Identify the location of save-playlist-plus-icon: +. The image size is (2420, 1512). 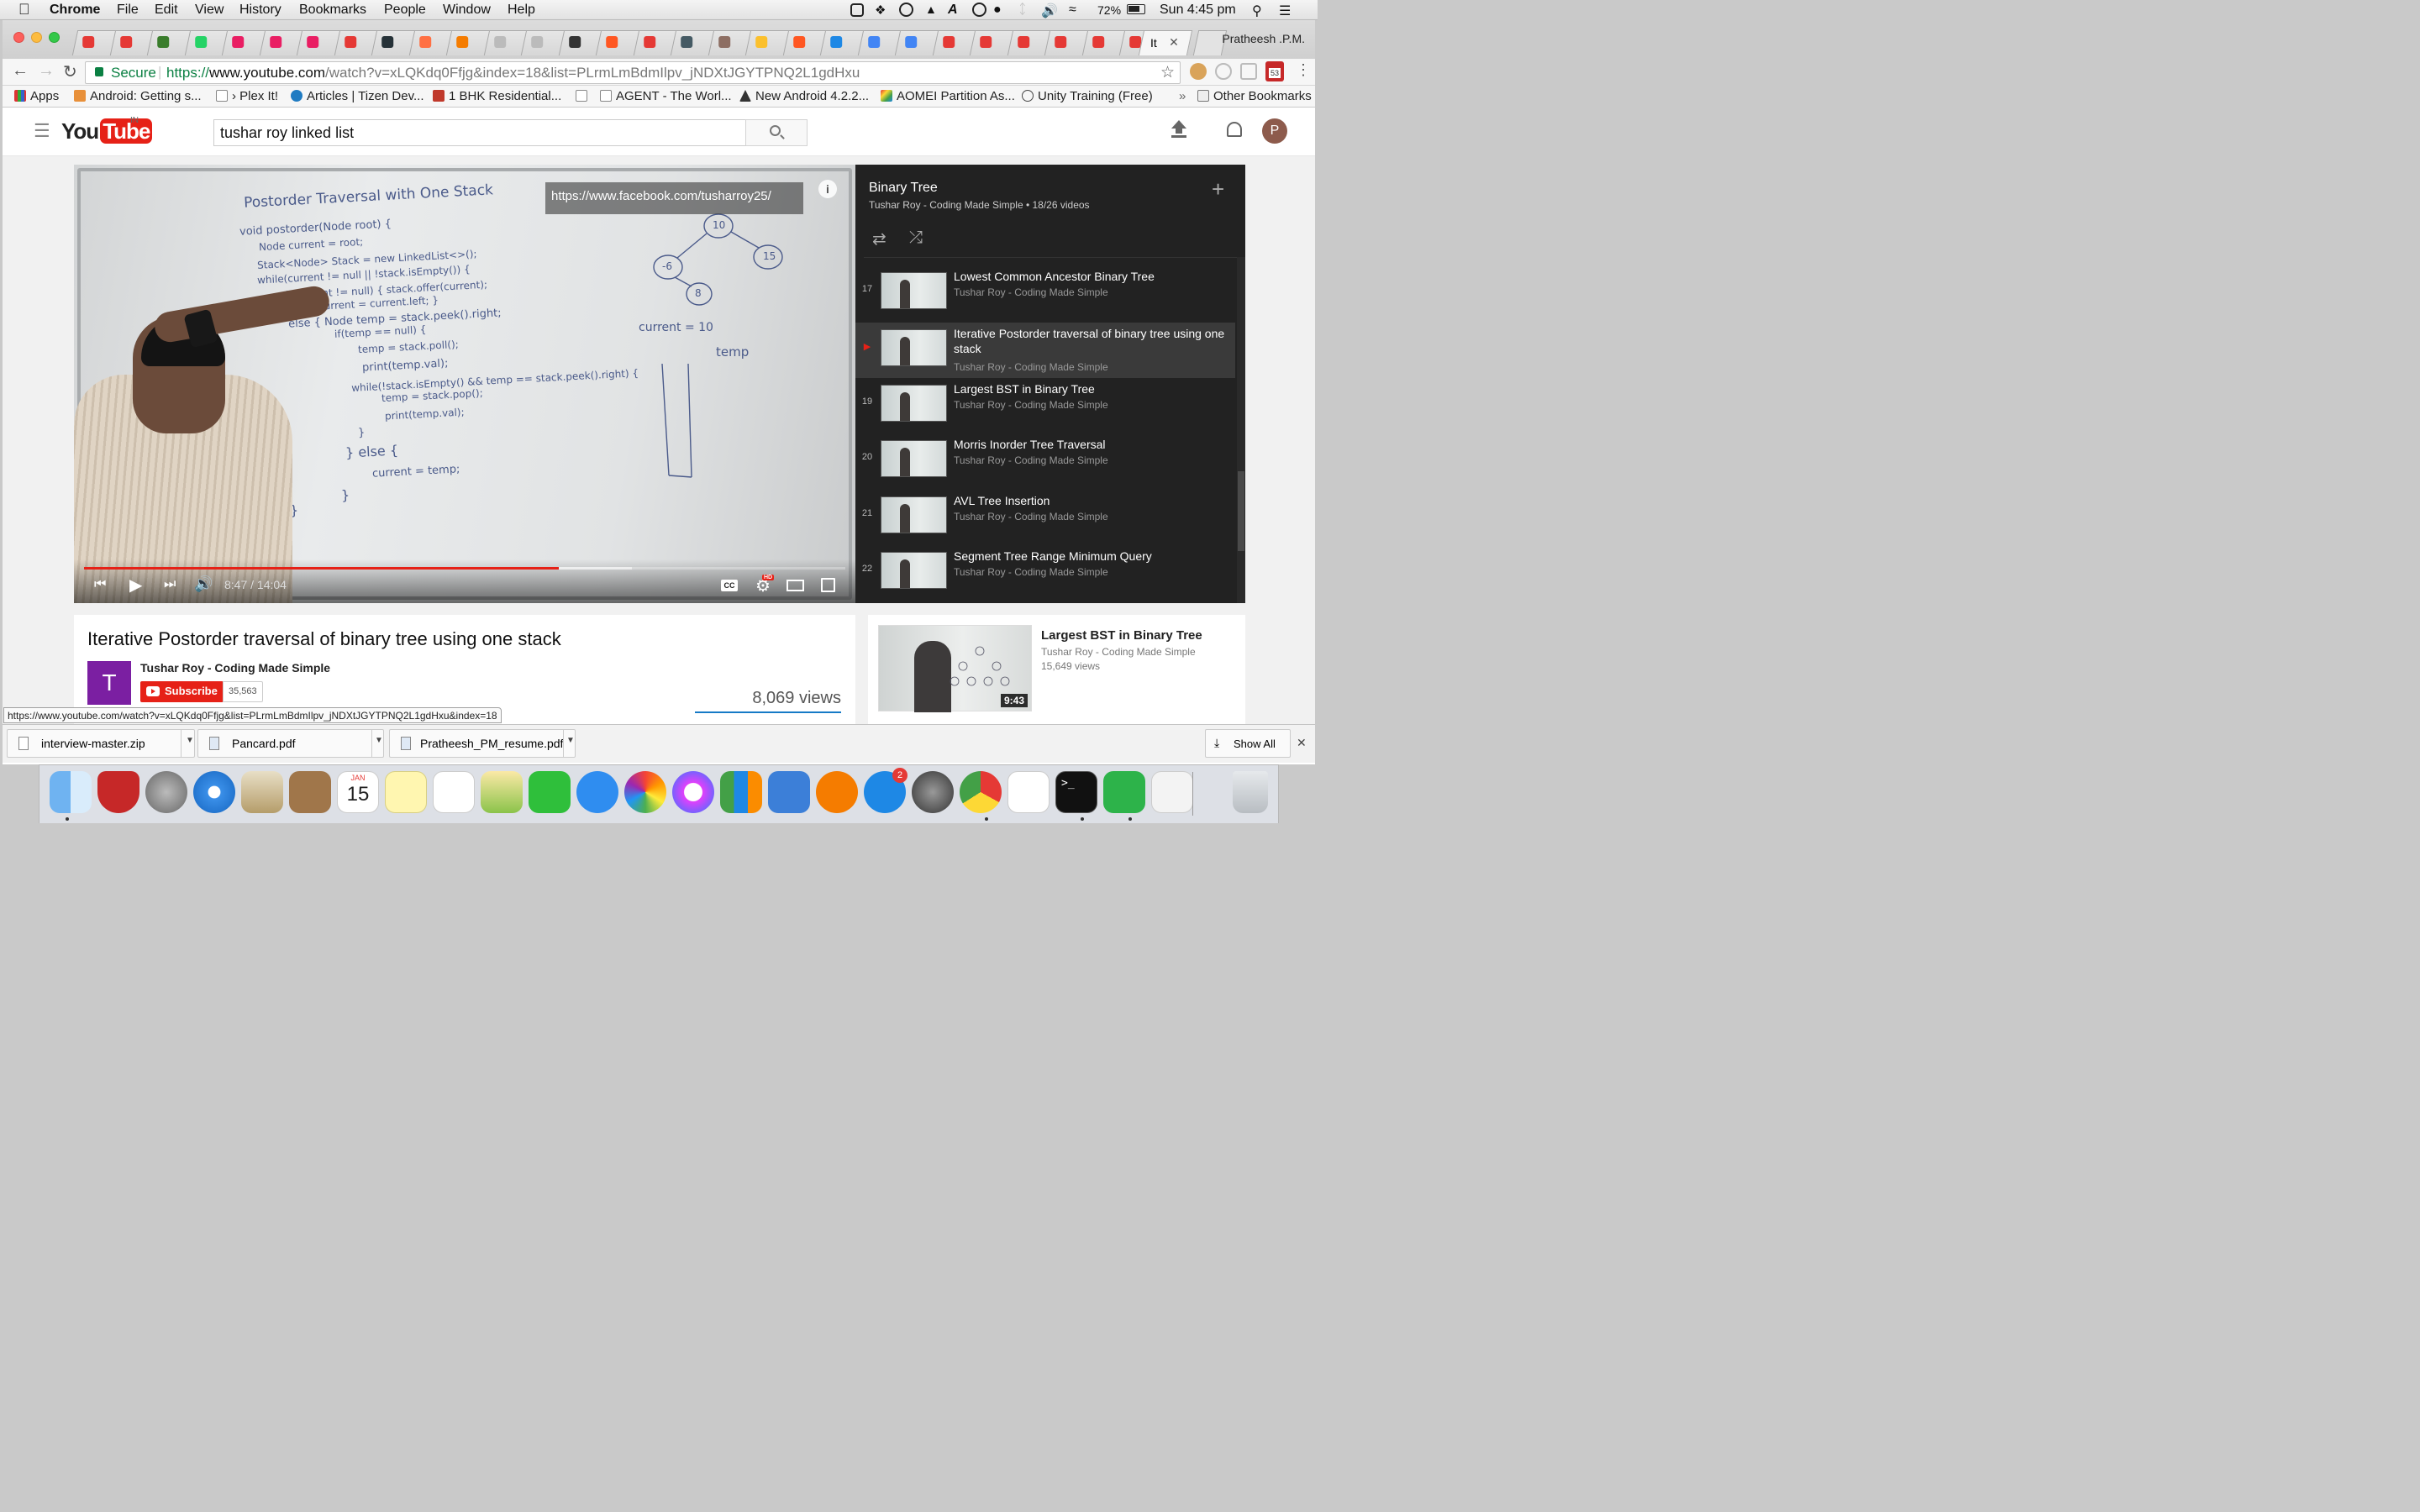
(1218, 189).